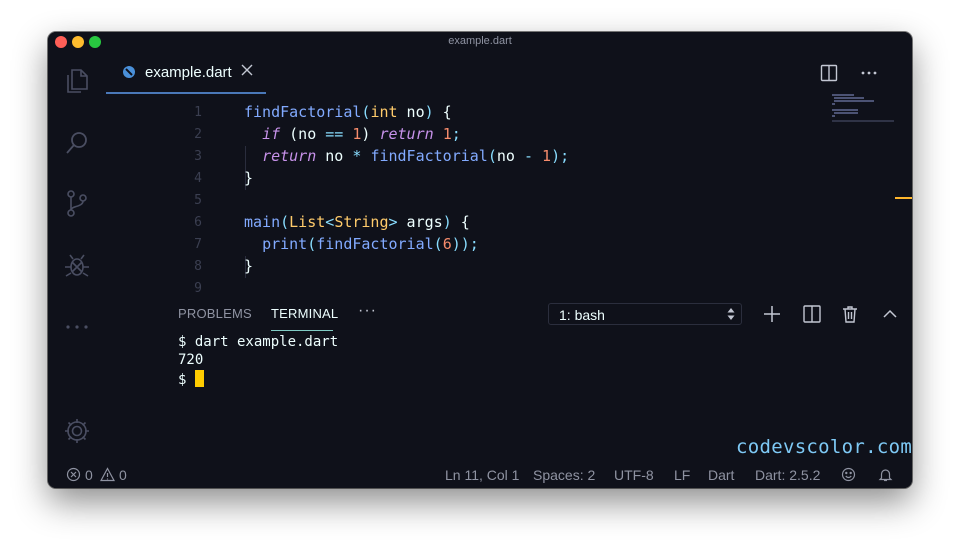 Image resolution: width=960 pixels, height=550 pixels. I want to click on line-number: 3, so click(198, 156).